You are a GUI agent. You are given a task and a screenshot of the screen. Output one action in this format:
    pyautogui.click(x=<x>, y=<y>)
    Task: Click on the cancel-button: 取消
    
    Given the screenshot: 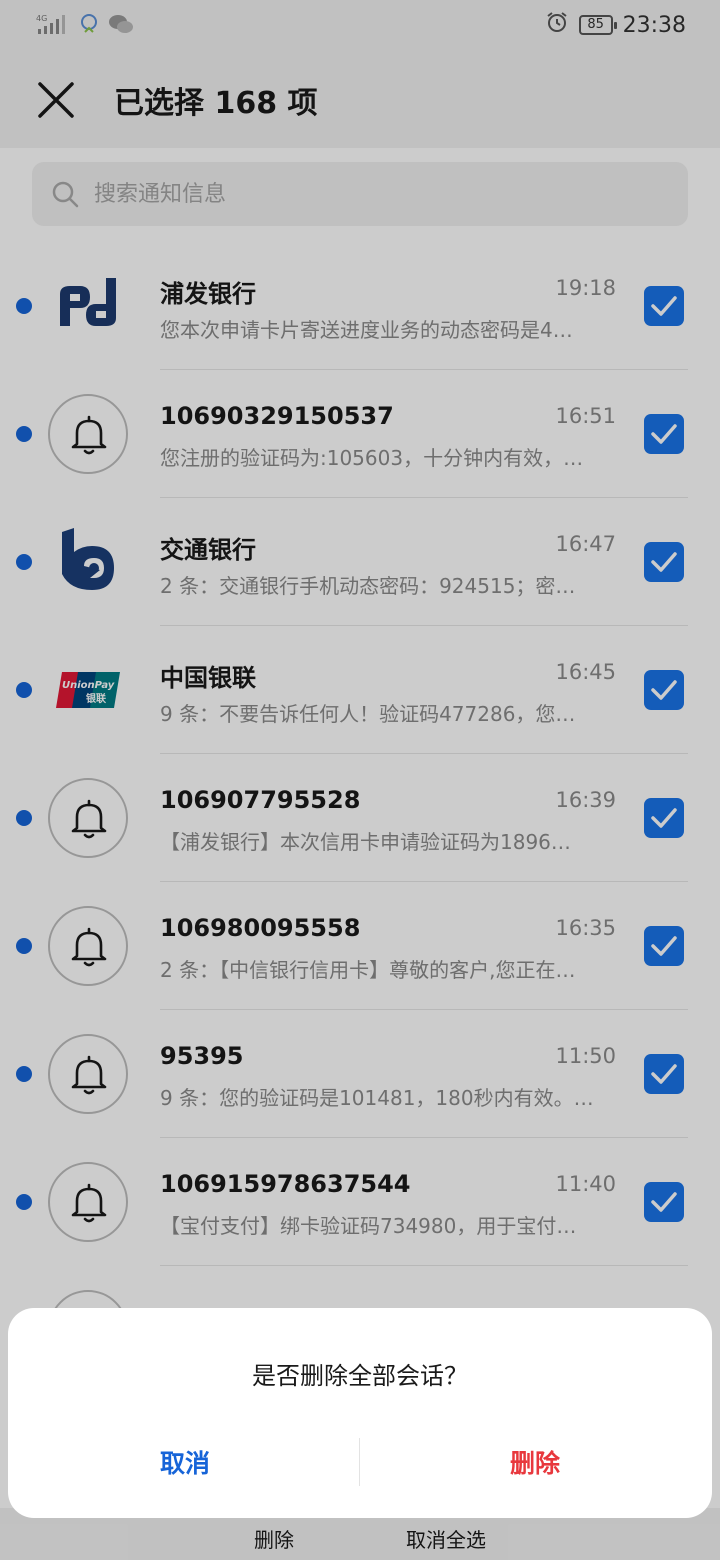 What is the action you would take?
    pyautogui.click(x=185, y=1464)
    